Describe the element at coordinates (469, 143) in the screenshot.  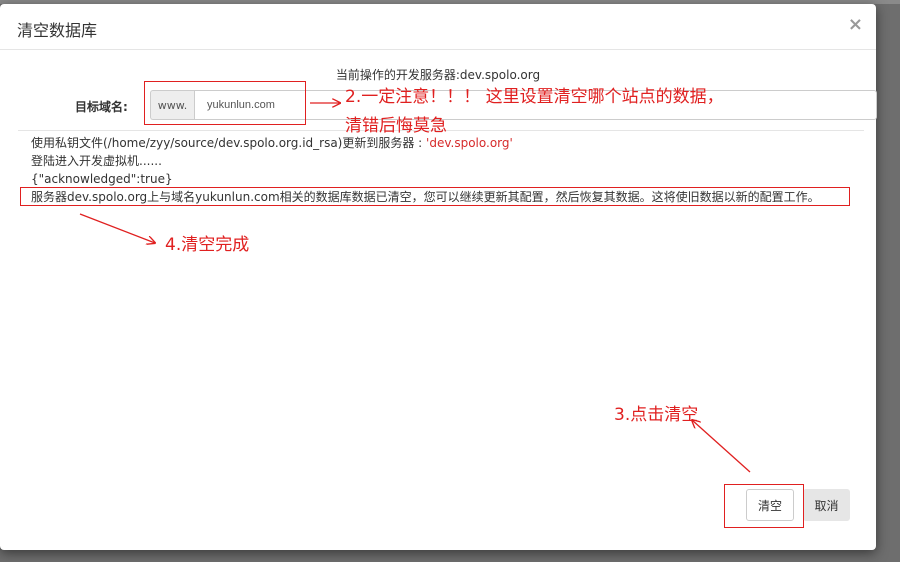
I see `log-server-name: 'dev.spolo.org'` at that location.